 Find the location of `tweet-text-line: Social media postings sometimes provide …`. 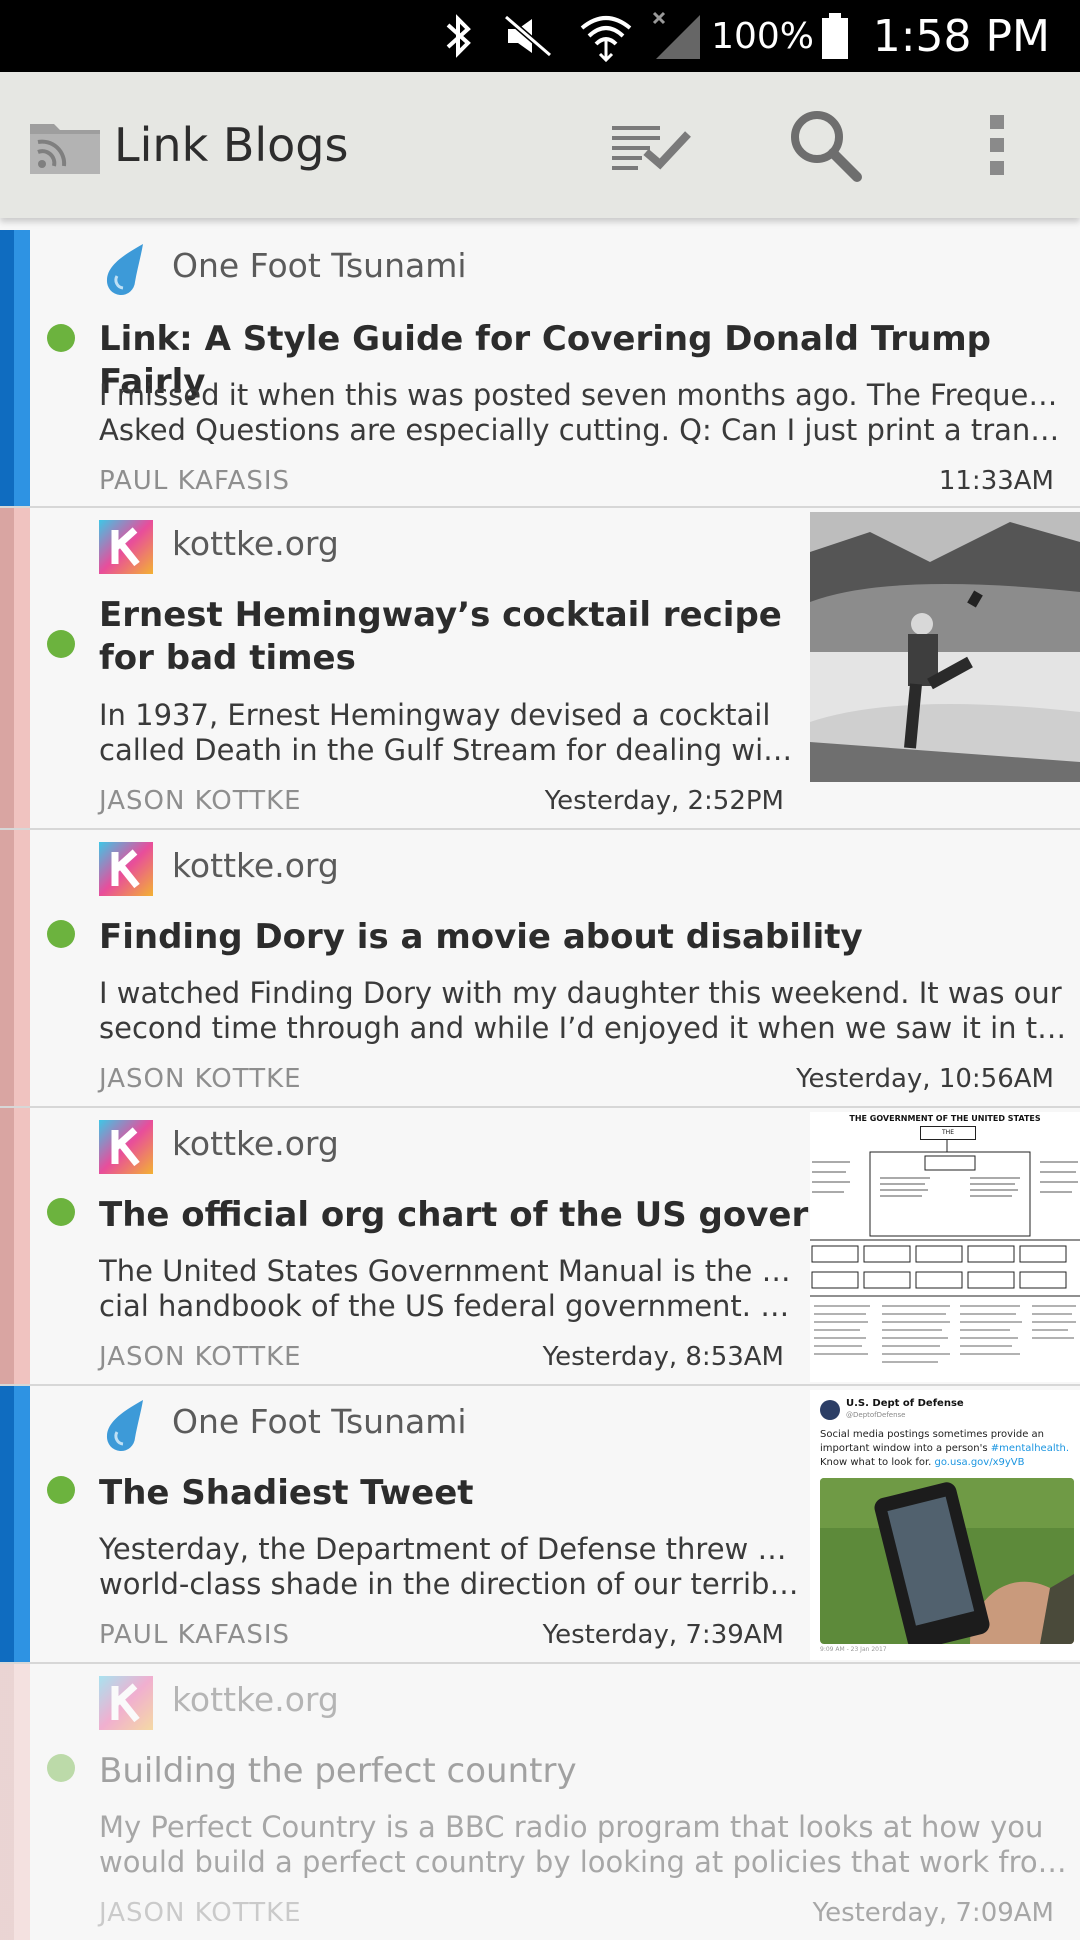

tweet-text-line: Social media postings sometimes provide … is located at coordinates (932, 1434).